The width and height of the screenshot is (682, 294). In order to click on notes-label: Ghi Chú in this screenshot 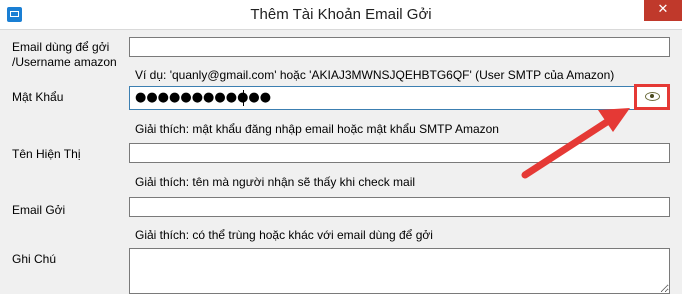, I will do `click(34, 259)`.